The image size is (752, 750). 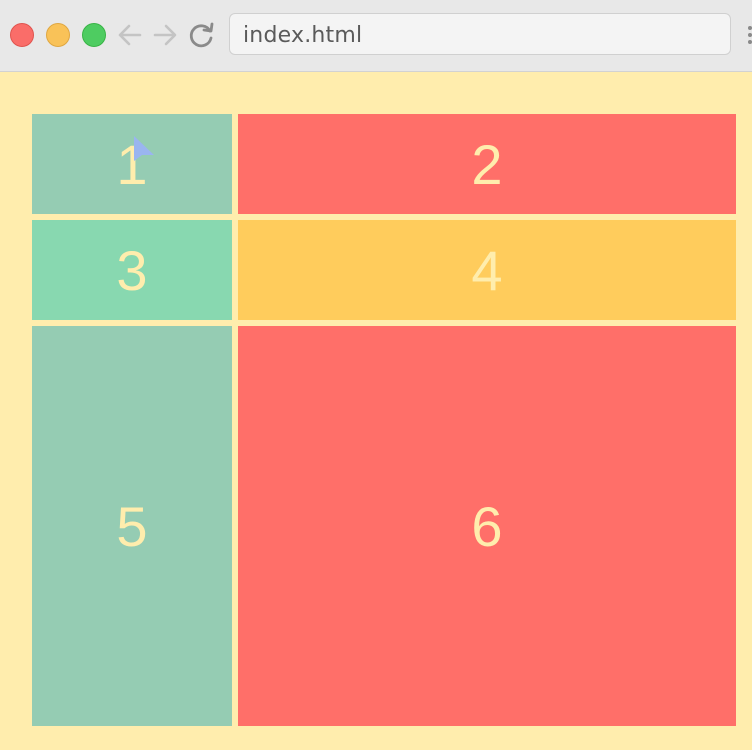 What do you see at coordinates (22, 35) in the screenshot?
I see `close-icon` at bounding box center [22, 35].